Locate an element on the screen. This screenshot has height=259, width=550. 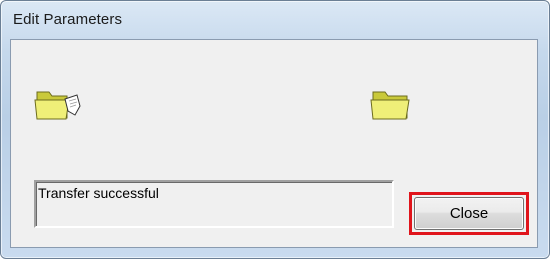
window-title: Edit Parameters is located at coordinates (68, 19).